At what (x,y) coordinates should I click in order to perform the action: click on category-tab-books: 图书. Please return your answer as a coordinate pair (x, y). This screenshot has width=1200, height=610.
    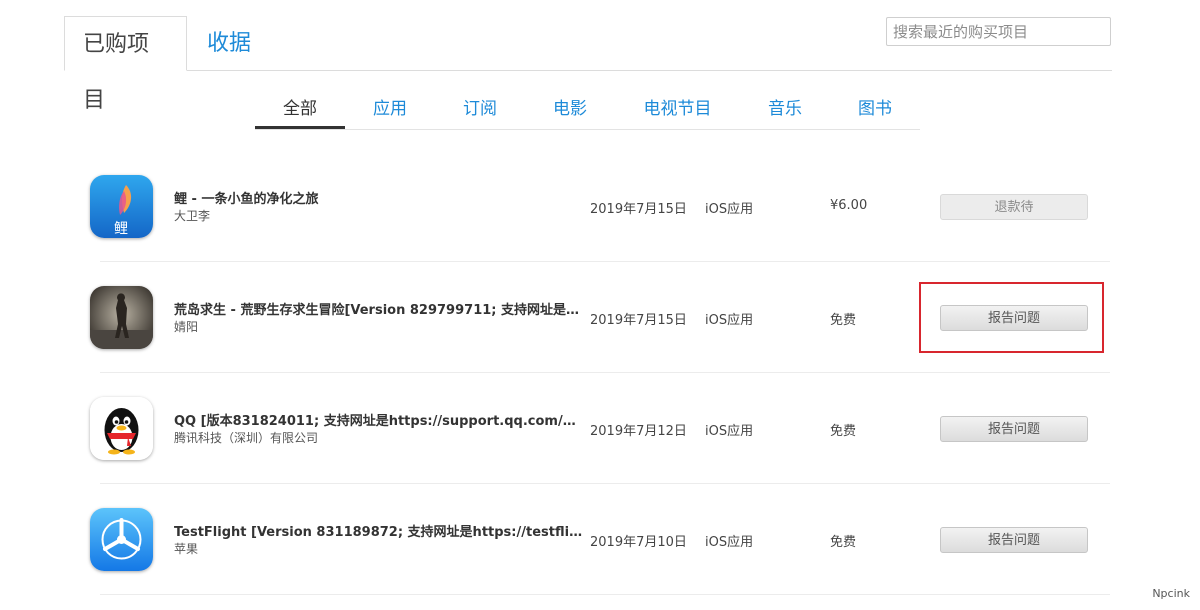
    Looking at the image, I should click on (875, 111).